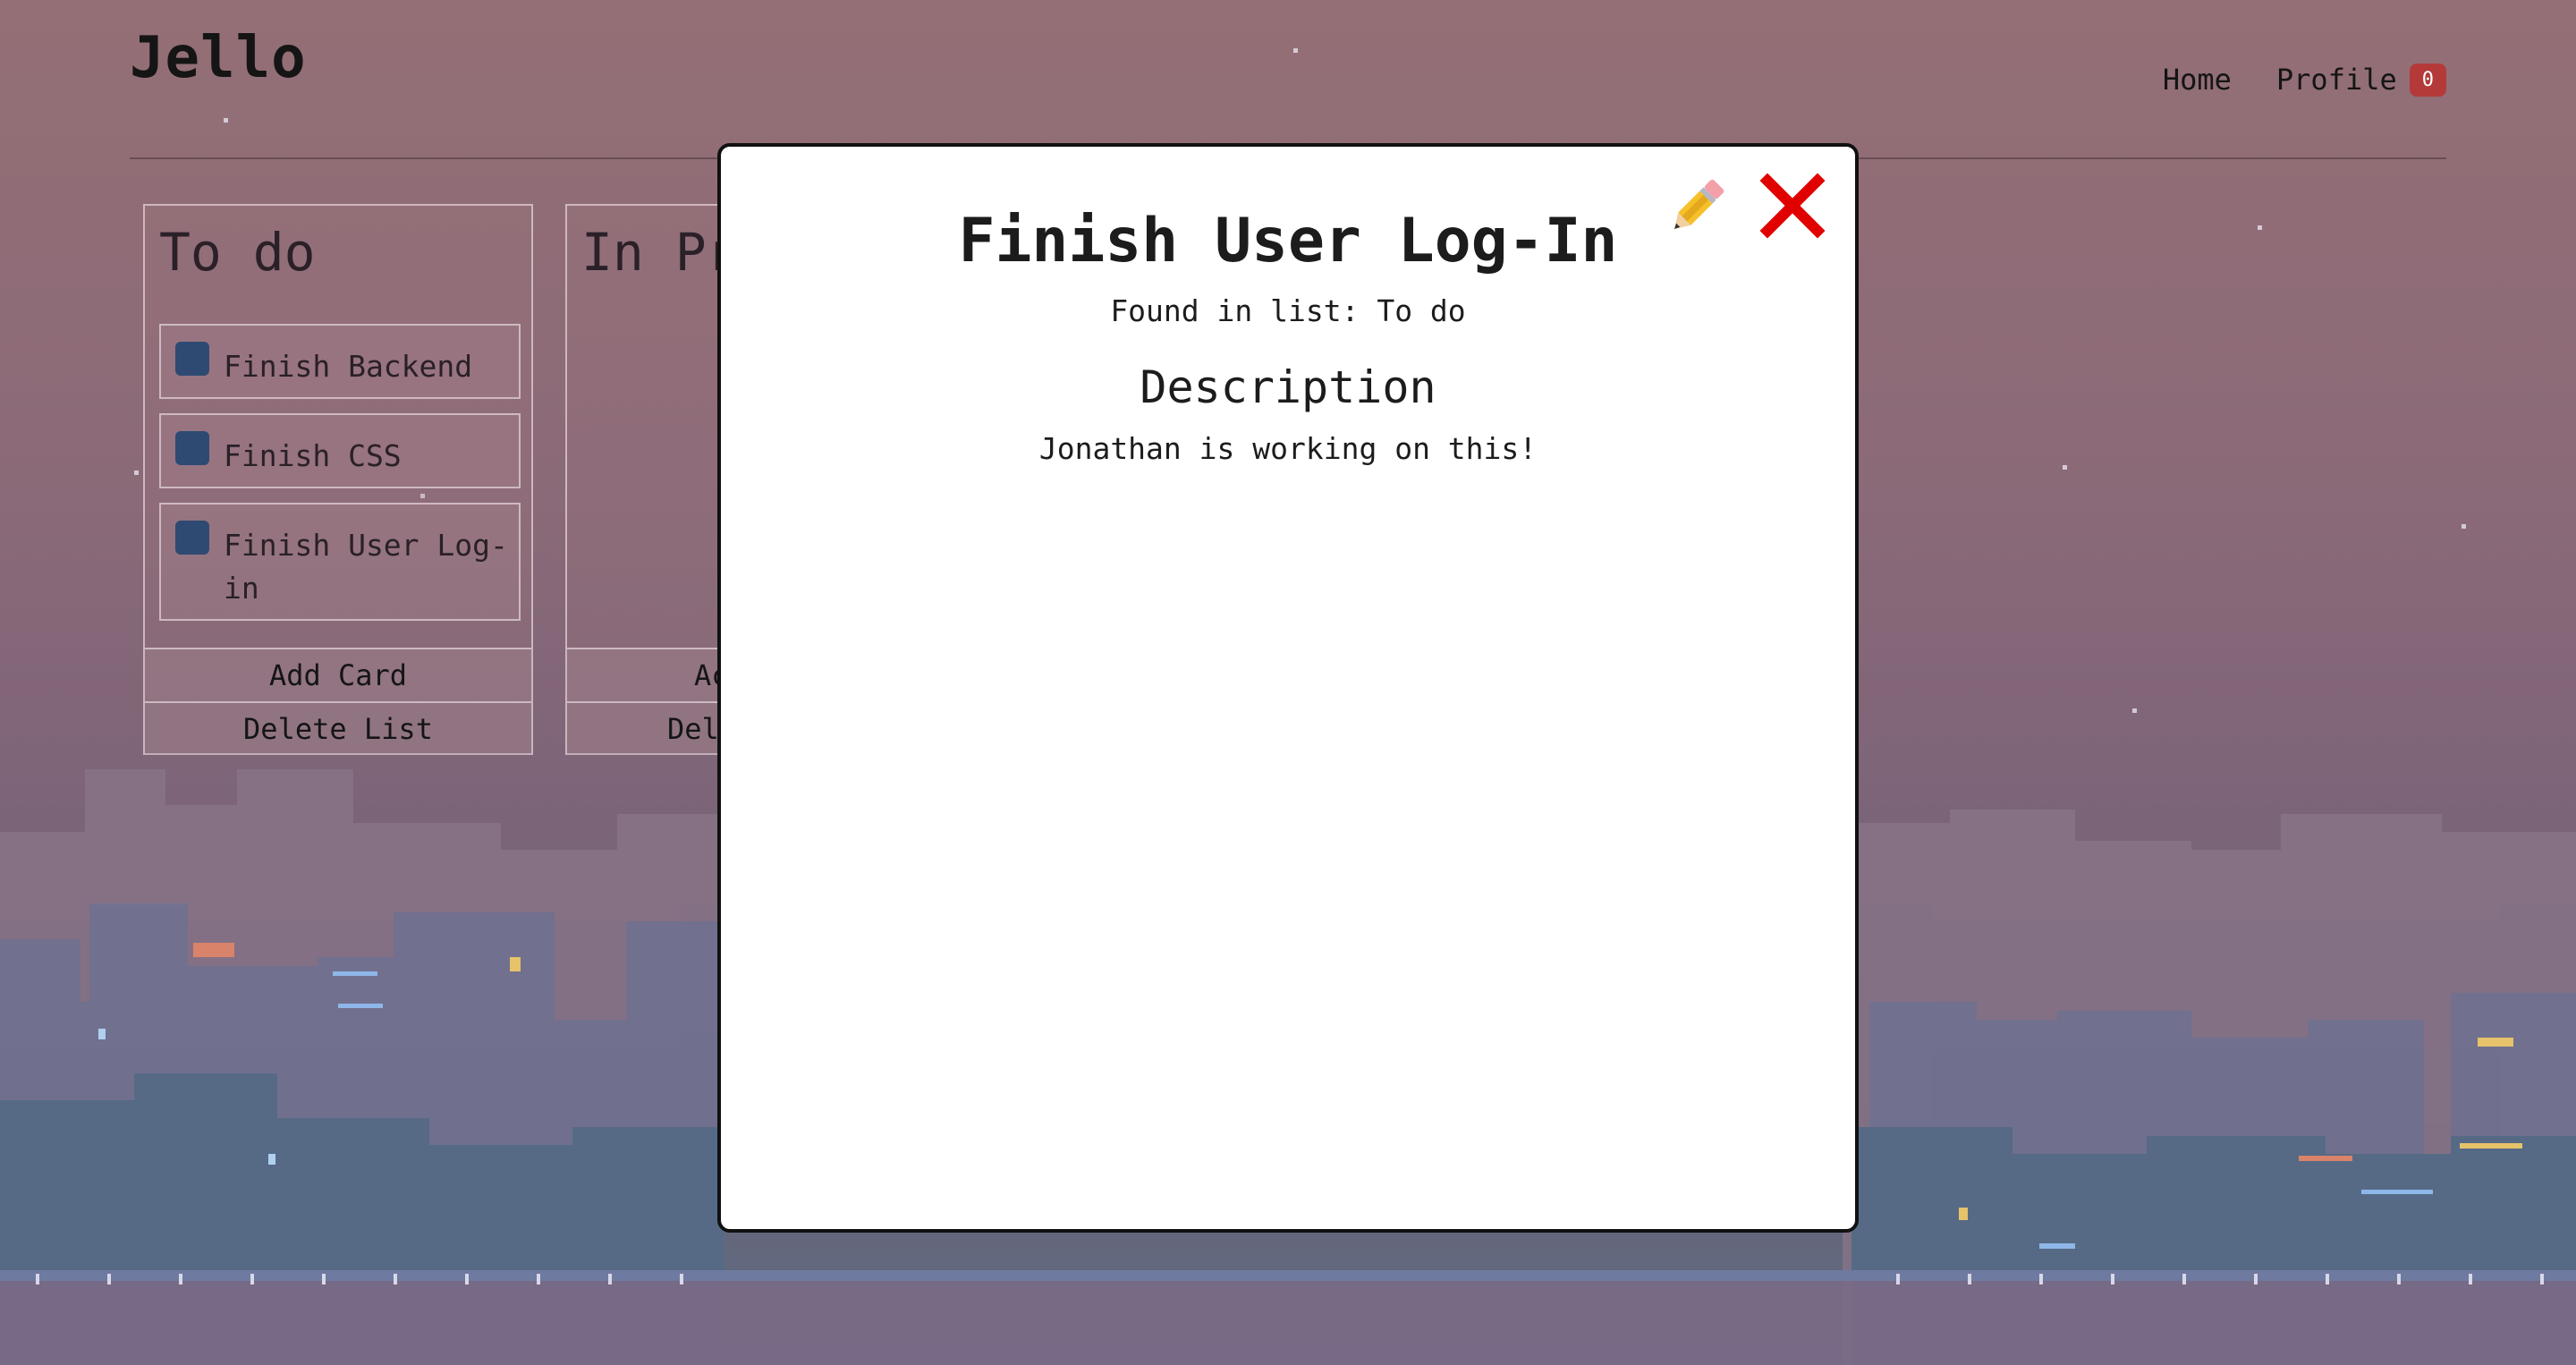  What do you see at coordinates (1288, 448) in the screenshot?
I see `description-text: Jonathan is working on this!` at bounding box center [1288, 448].